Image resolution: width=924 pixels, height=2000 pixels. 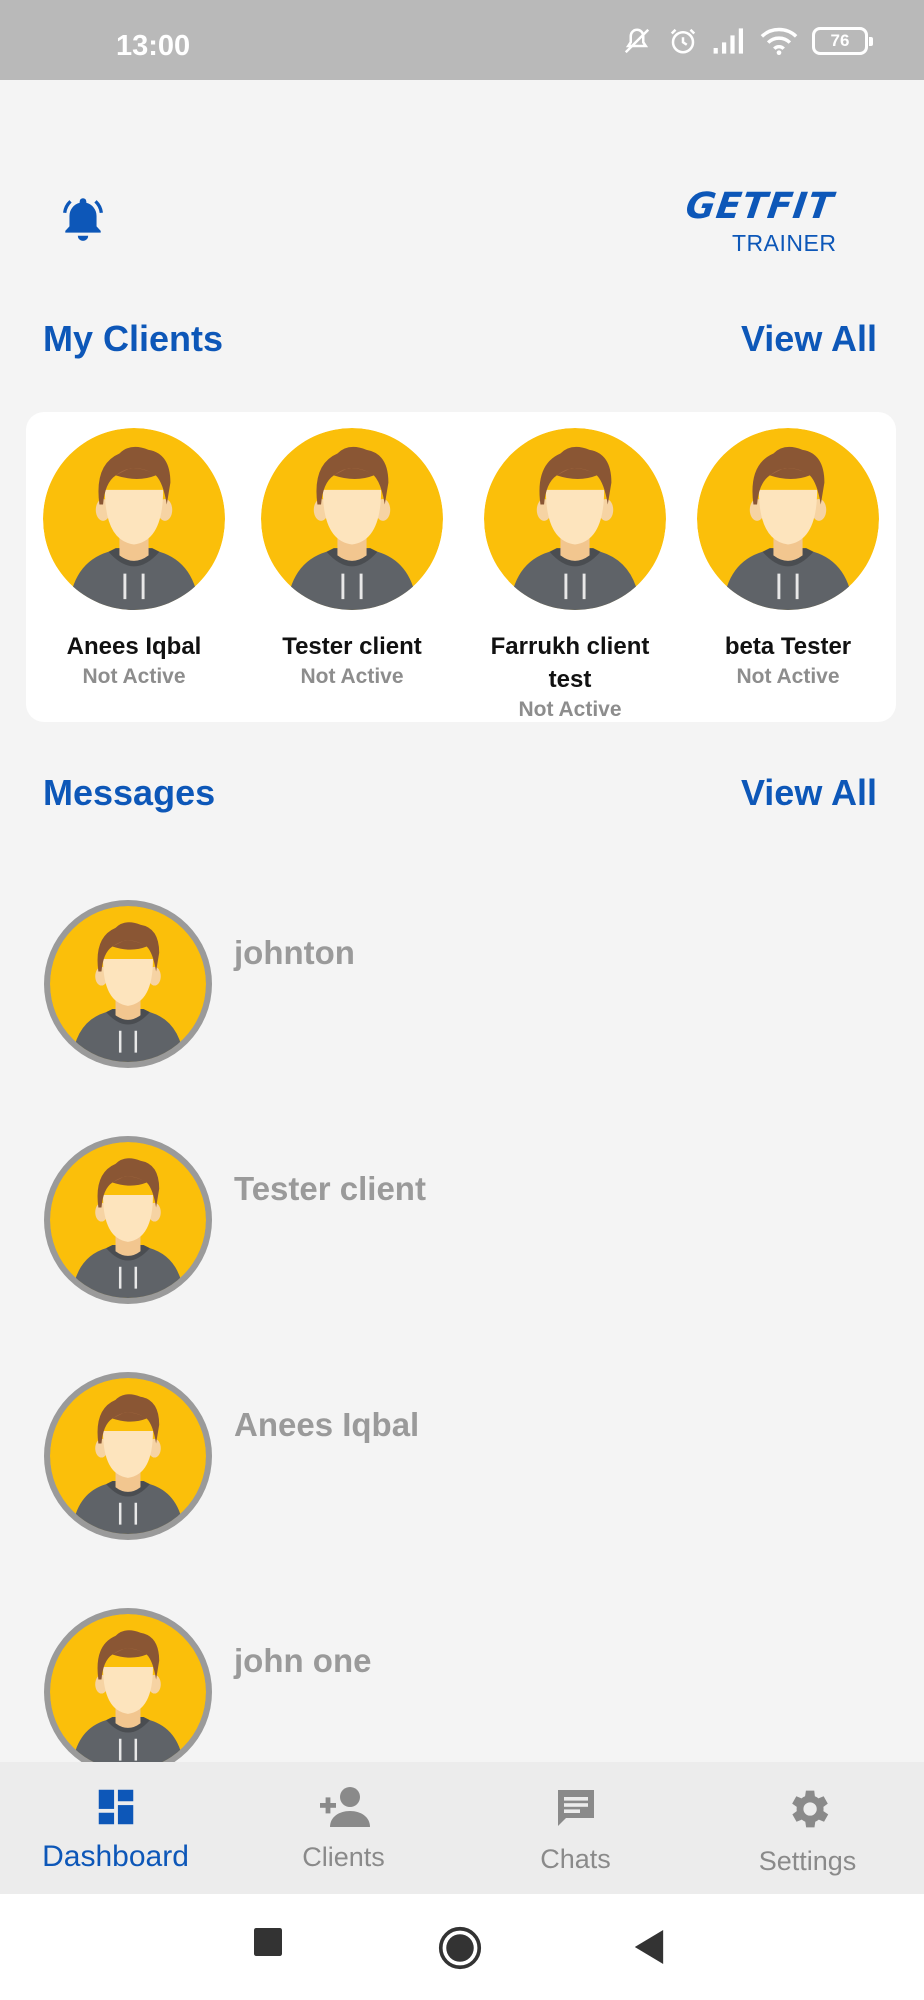 I want to click on notification-bell-icon, so click(x=83, y=218).